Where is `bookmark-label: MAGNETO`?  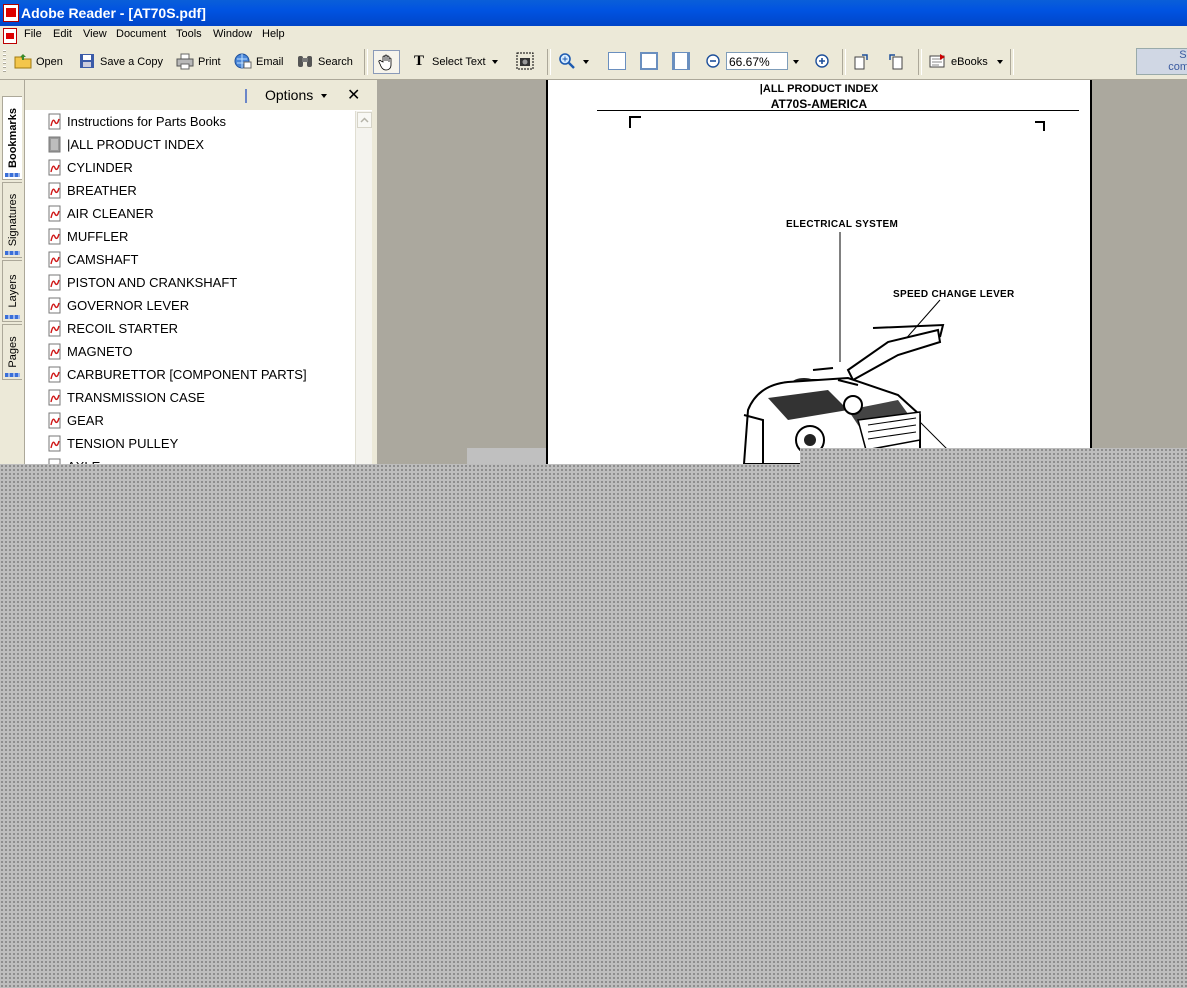 bookmark-label: MAGNETO is located at coordinates (100, 351).